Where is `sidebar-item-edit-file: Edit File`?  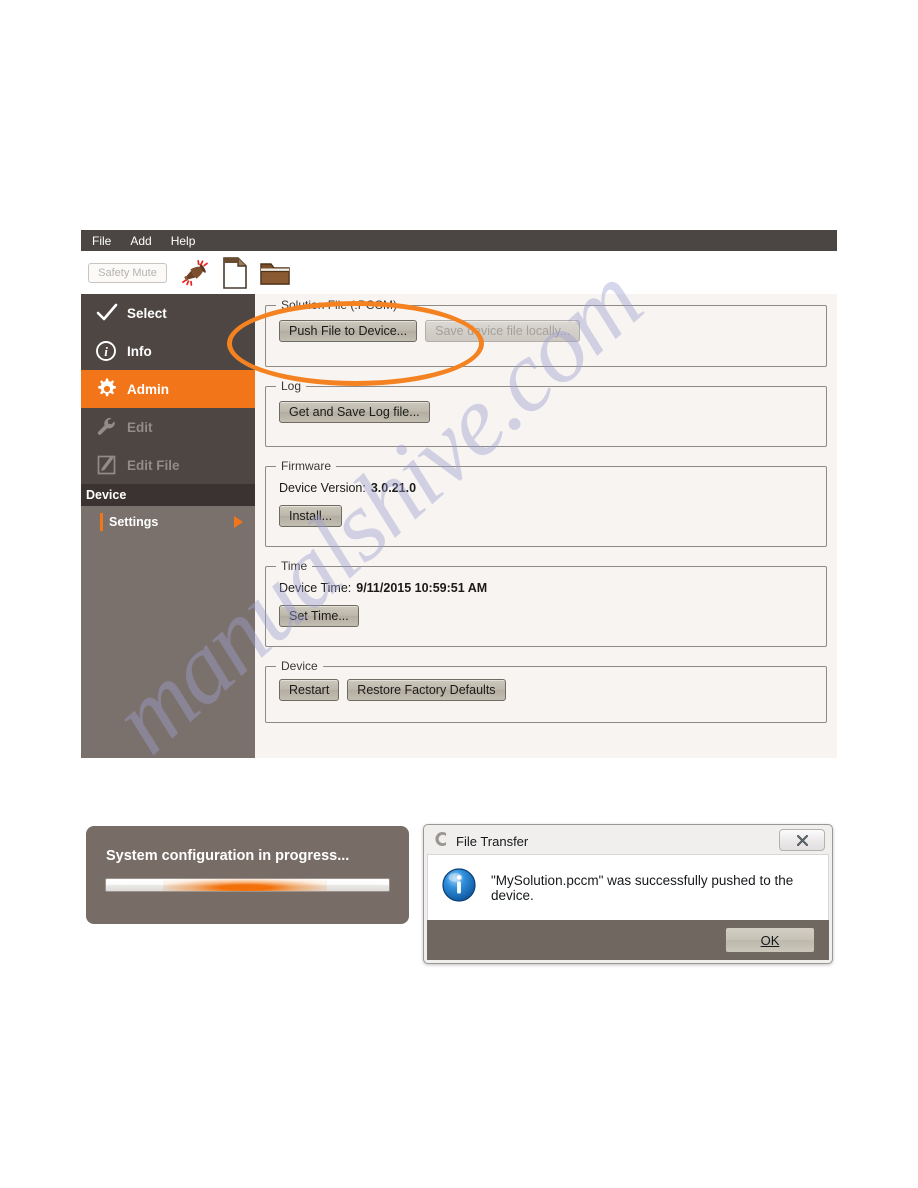
sidebar-item-edit-file: Edit File is located at coordinates (168, 465).